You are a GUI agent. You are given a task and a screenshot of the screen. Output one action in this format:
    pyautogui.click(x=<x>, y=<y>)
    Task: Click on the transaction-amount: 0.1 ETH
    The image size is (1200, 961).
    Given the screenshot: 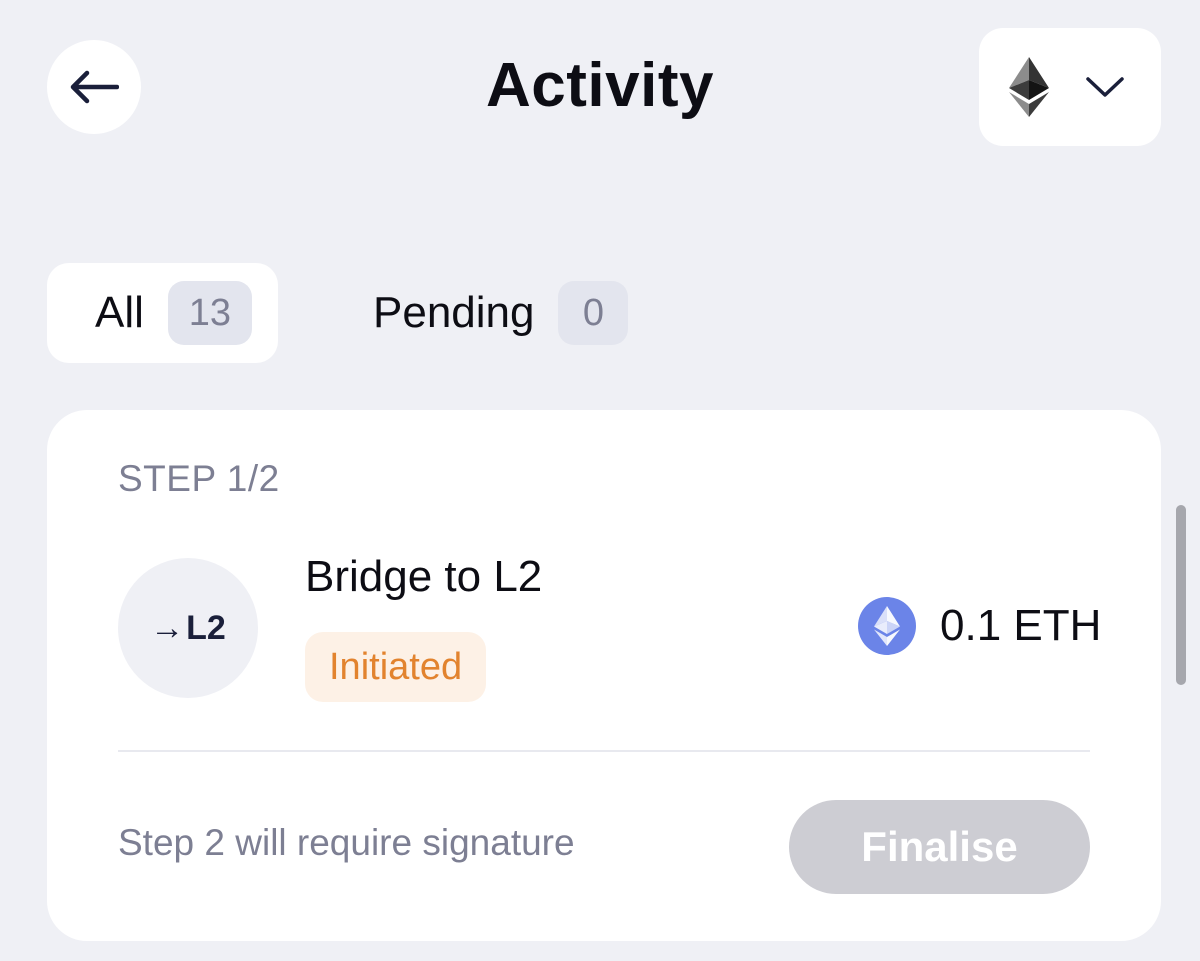 What is the action you would take?
    pyautogui.click(x=979, y=626)
    